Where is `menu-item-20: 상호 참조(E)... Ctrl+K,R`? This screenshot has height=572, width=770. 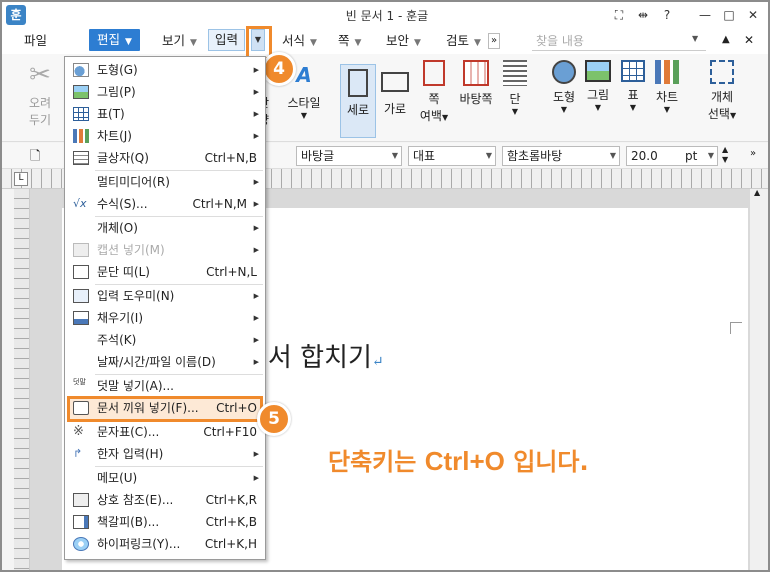 menu-item-20: 상호 참조(E)... Ctrl+K,R is located at coordinates (165, 500).